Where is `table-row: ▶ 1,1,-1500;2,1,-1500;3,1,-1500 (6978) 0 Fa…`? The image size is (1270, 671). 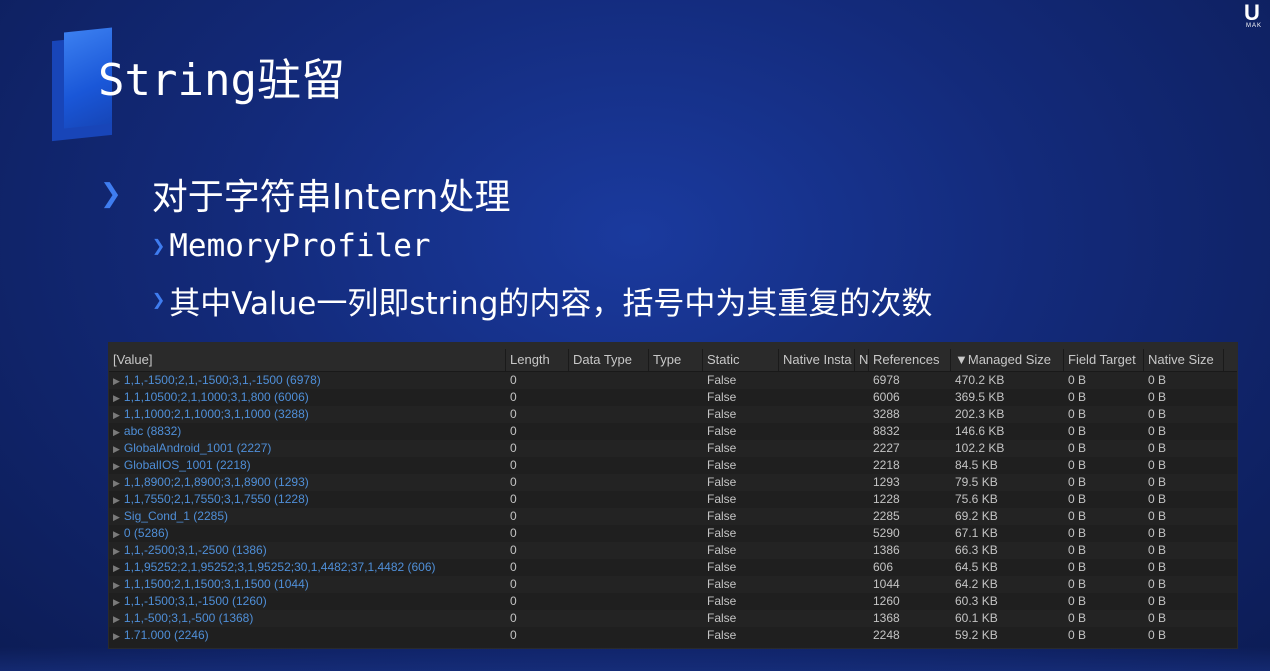
table-row: ▶ 1,1,-1500;2,1,-1500;3,1,-1500 (6978) 0 Fa… is located at coordinates (673, 380).